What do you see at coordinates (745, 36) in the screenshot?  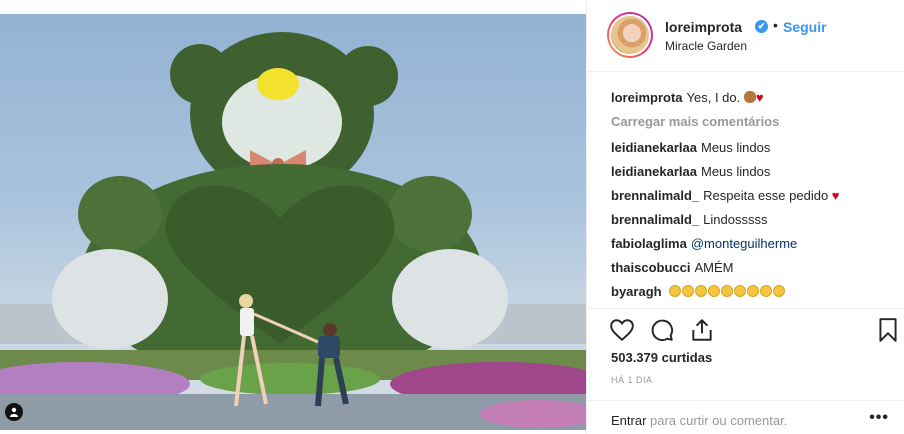 I see `post-header: loreimprota ✔ • Seguir Miracle Garden` at bounding box center [745, 36].